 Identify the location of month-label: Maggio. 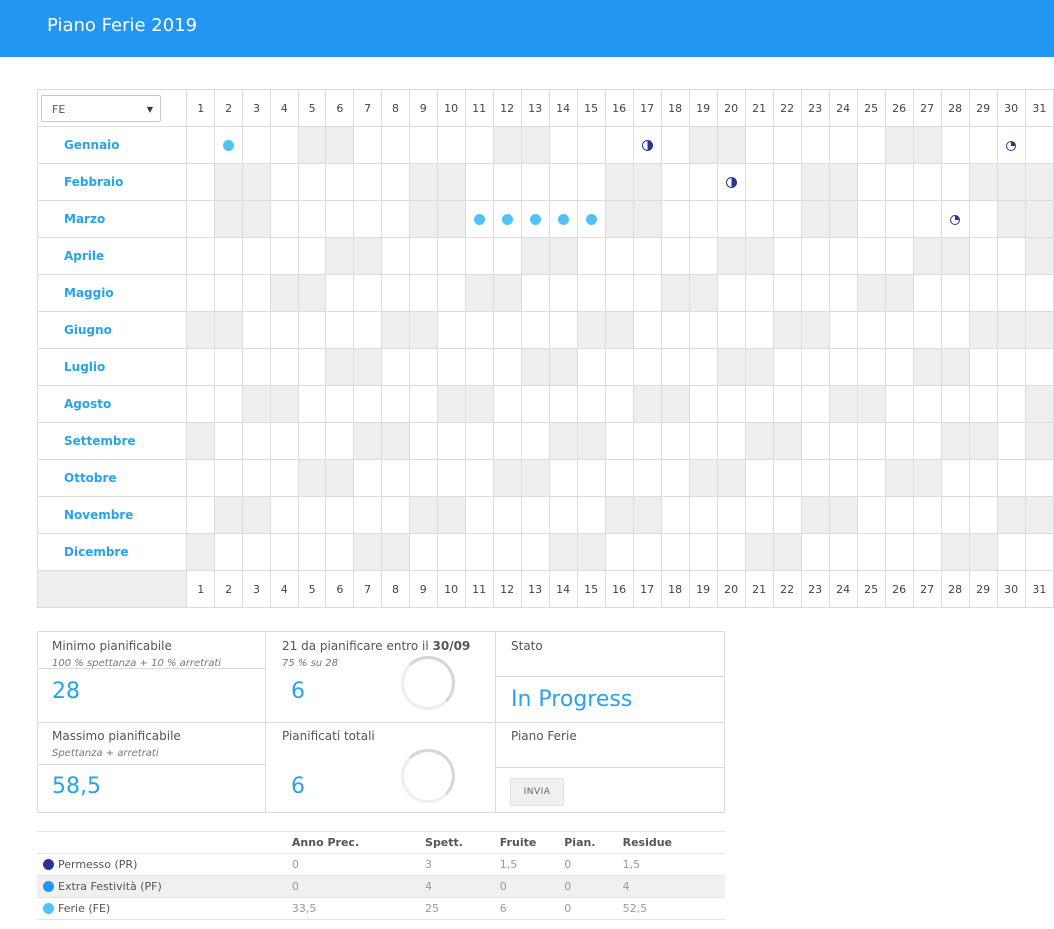
(112, 293).